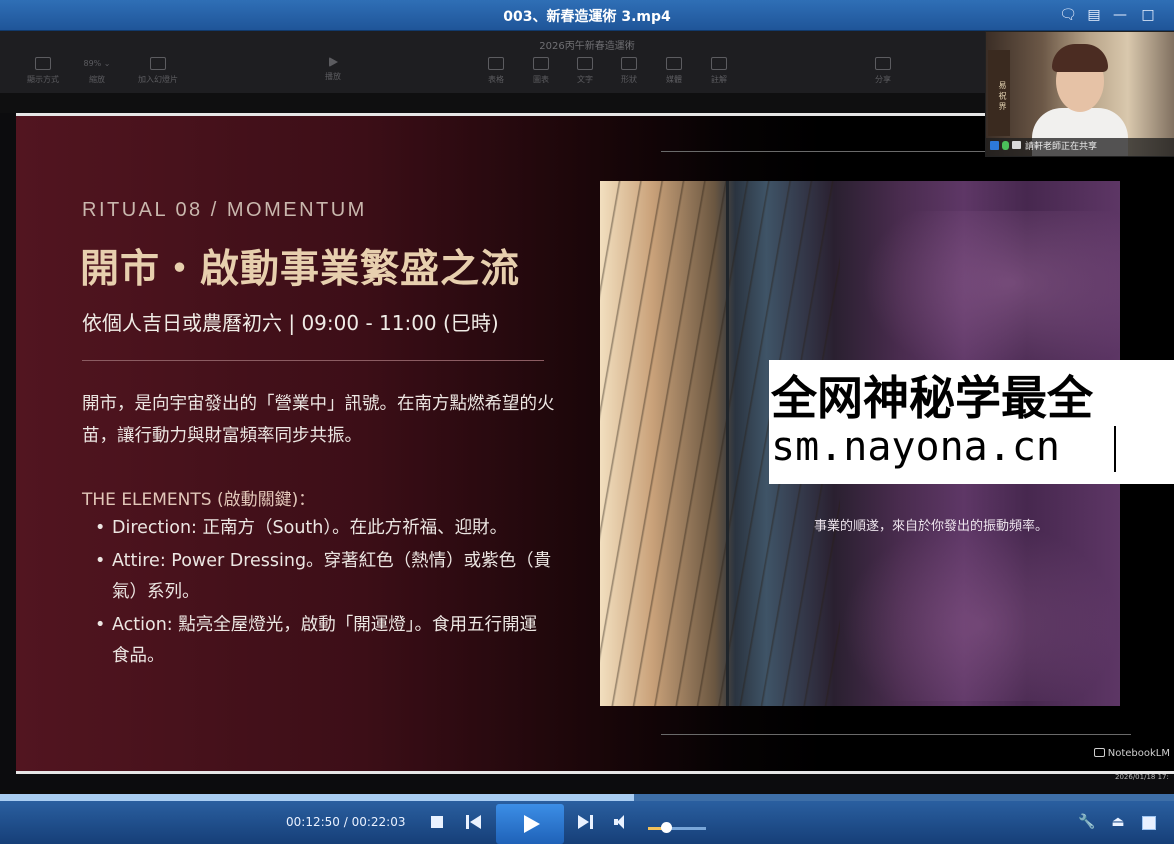  What do you see at coordinates (43, 71) in the screenshot?
I see `toolbar-view: 顯示方式` at bounding box center [43, 71].